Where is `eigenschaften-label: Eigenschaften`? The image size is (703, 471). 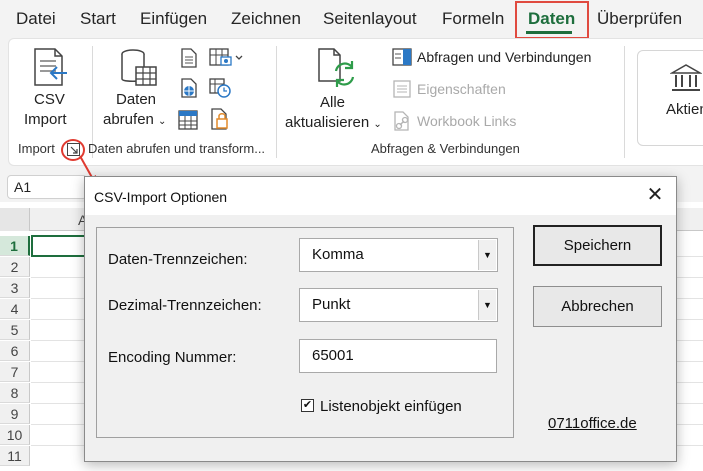
eigenschaften-label: Eigenschaften is located at coordinates (461, 89).